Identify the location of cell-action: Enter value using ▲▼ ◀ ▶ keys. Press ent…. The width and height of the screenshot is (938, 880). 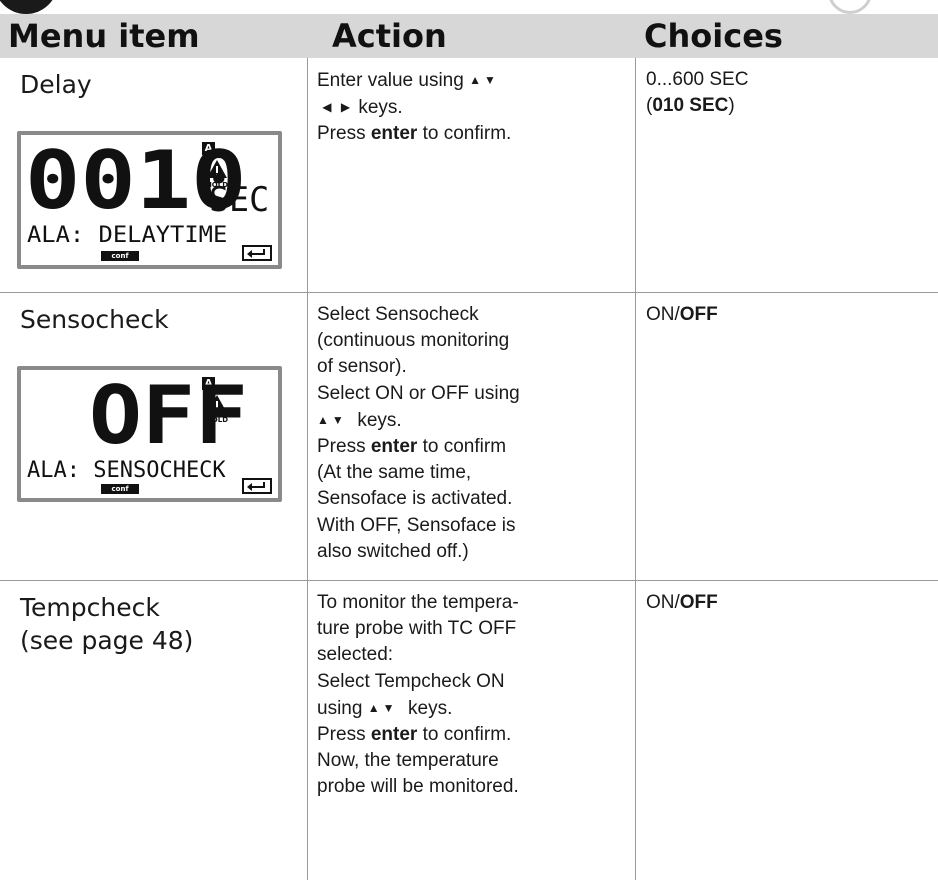
(471, 175).